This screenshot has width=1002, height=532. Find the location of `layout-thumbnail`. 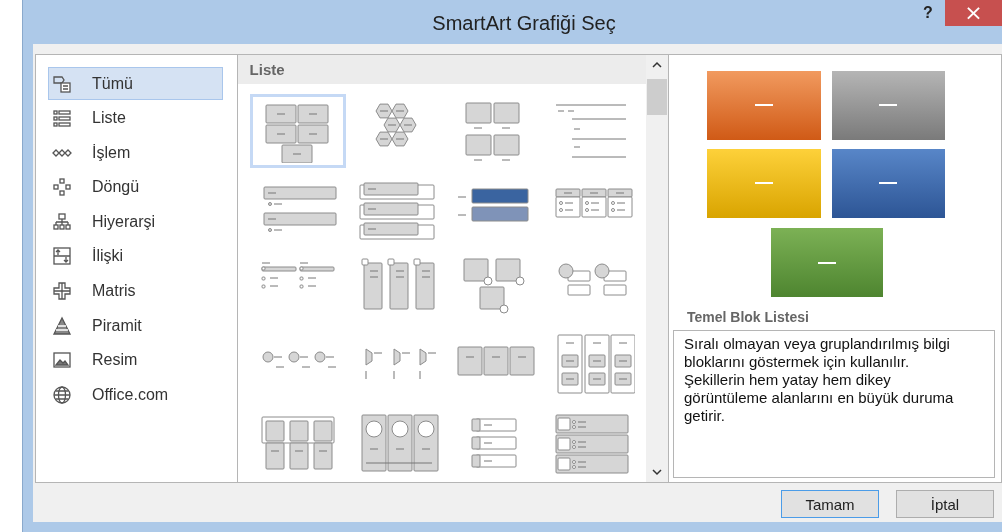

layout-thumbnail is located at coordinates (297, 131).